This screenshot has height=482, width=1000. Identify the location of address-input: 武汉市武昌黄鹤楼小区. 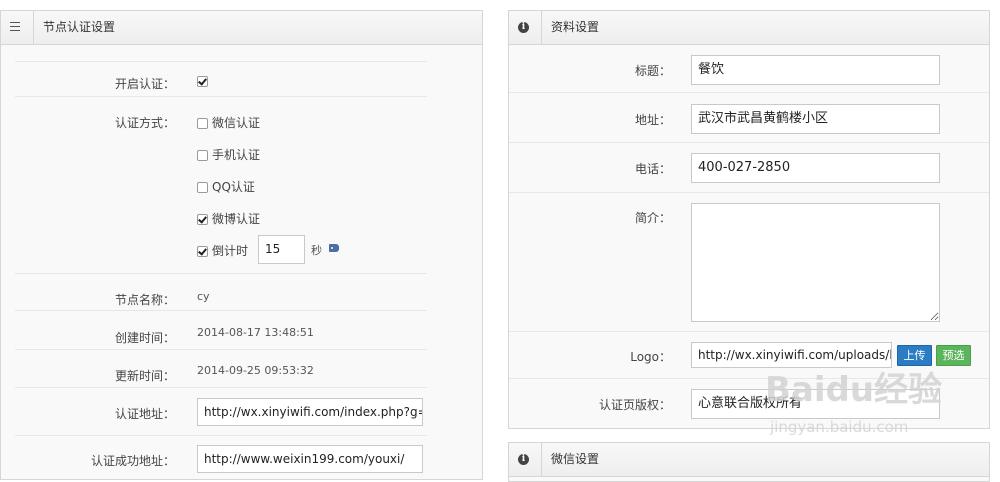
(815, 119).